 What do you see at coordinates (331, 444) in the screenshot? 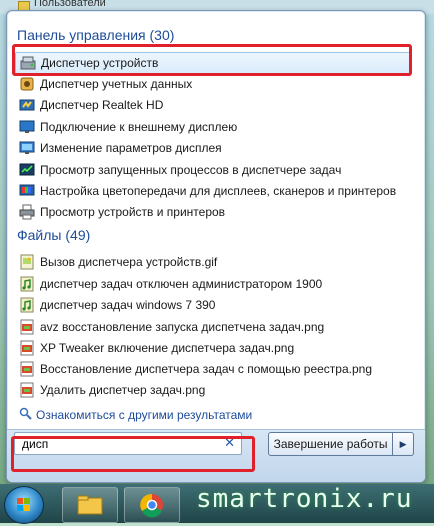
I see `shutdown-button: Завершение работы` at bounding box center [331, 444].